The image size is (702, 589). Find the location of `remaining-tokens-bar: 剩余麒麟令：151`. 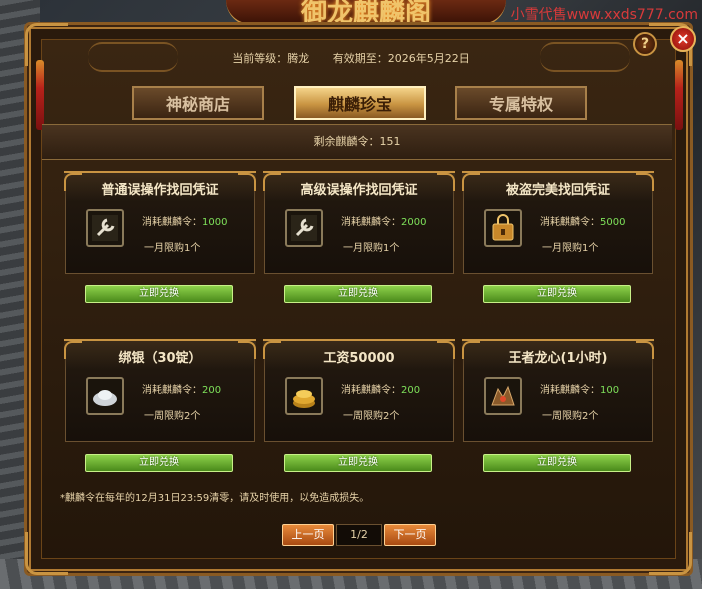

remaining-tokens-bar: 剩余麒麟令：151 is located at coordinates (357, 142).